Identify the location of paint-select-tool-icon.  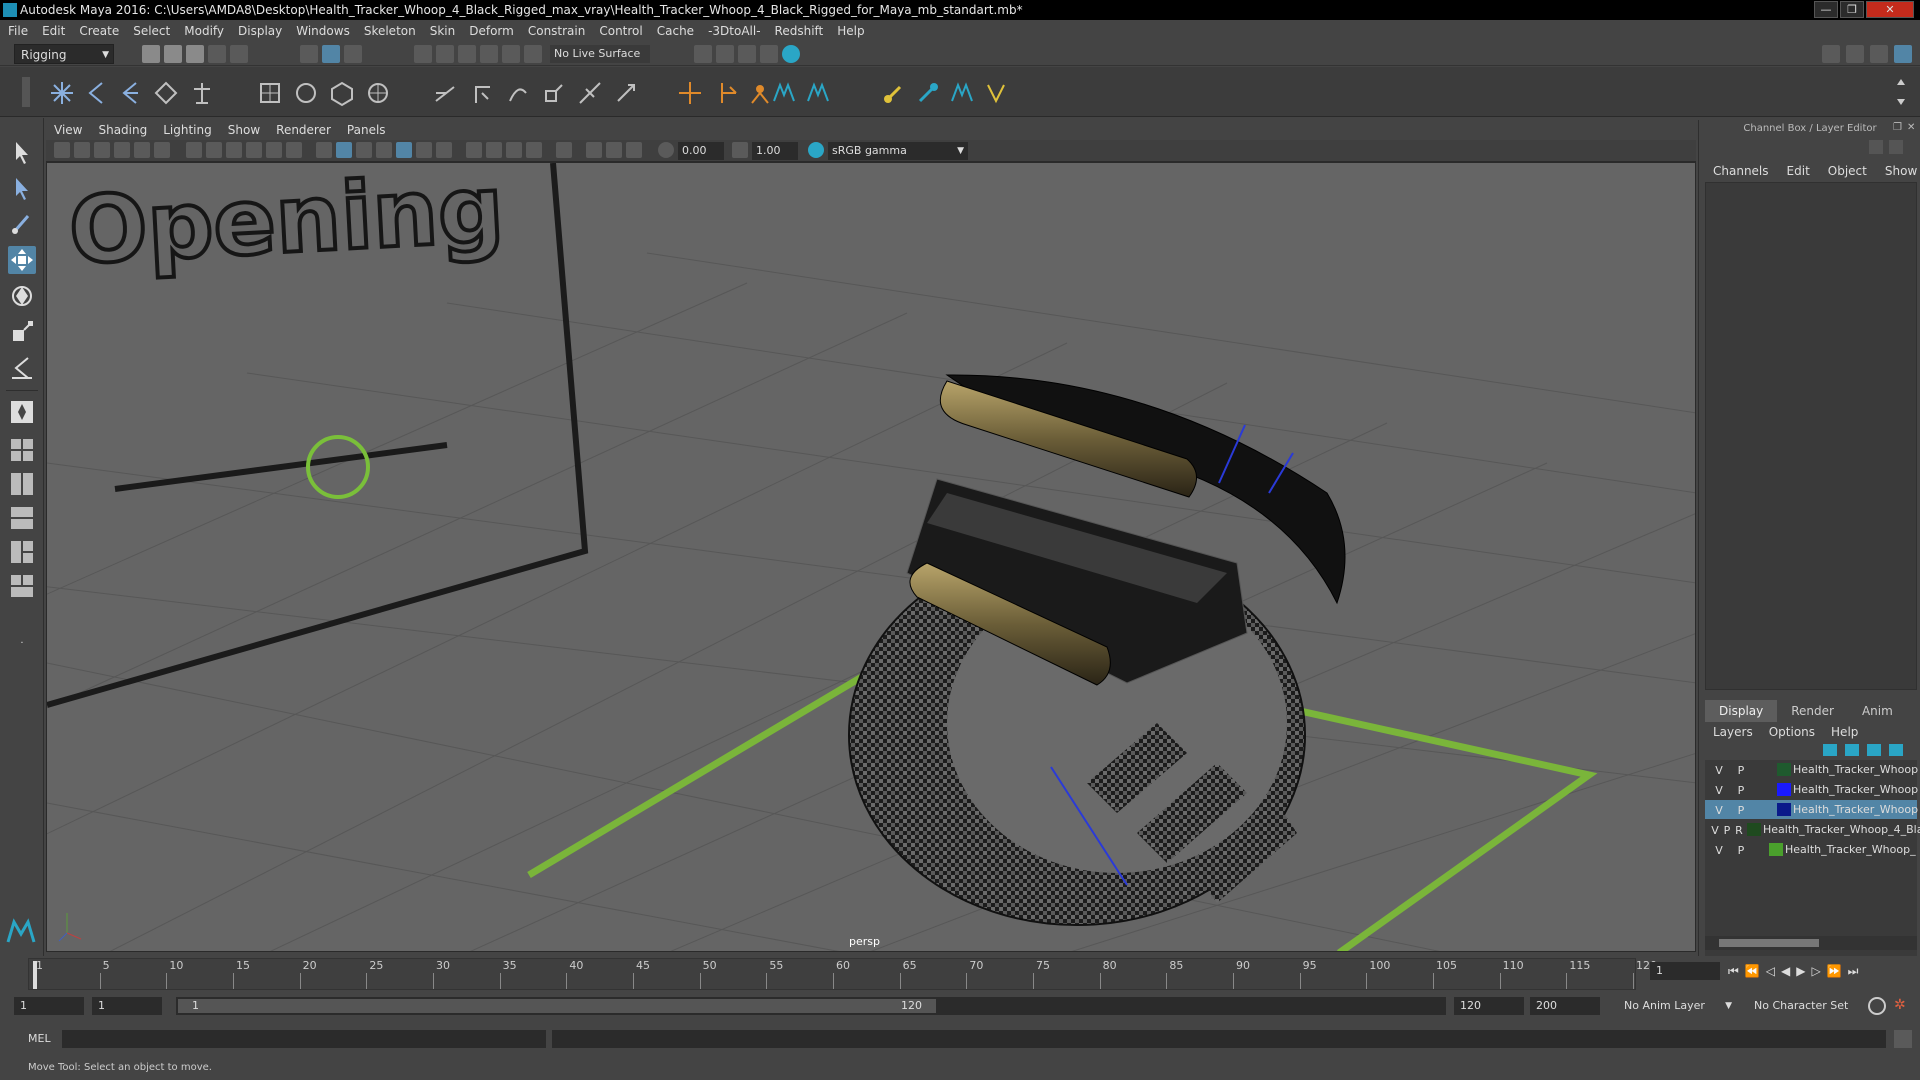
(22, 224).